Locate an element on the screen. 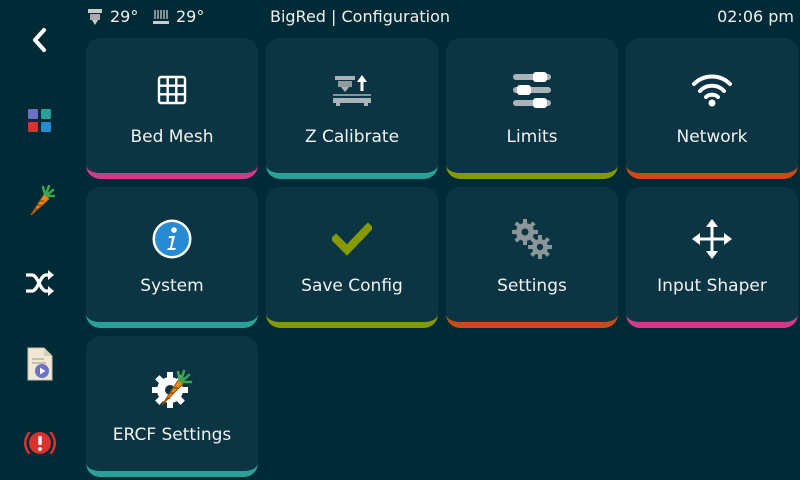 Image resolution: width=800 pixels, height=480 pixels. tile-label: Z Calibrate is located at coordinates (352, 137).